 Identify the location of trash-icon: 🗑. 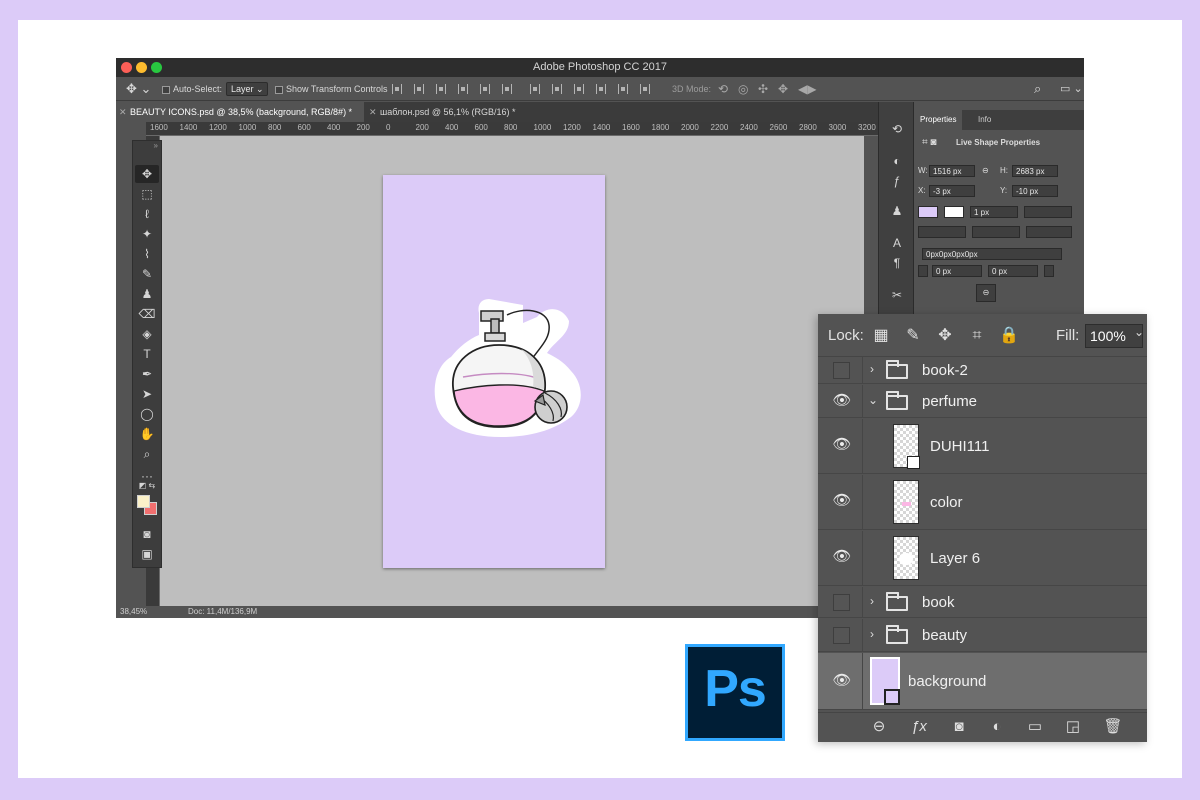
(1113, 727).